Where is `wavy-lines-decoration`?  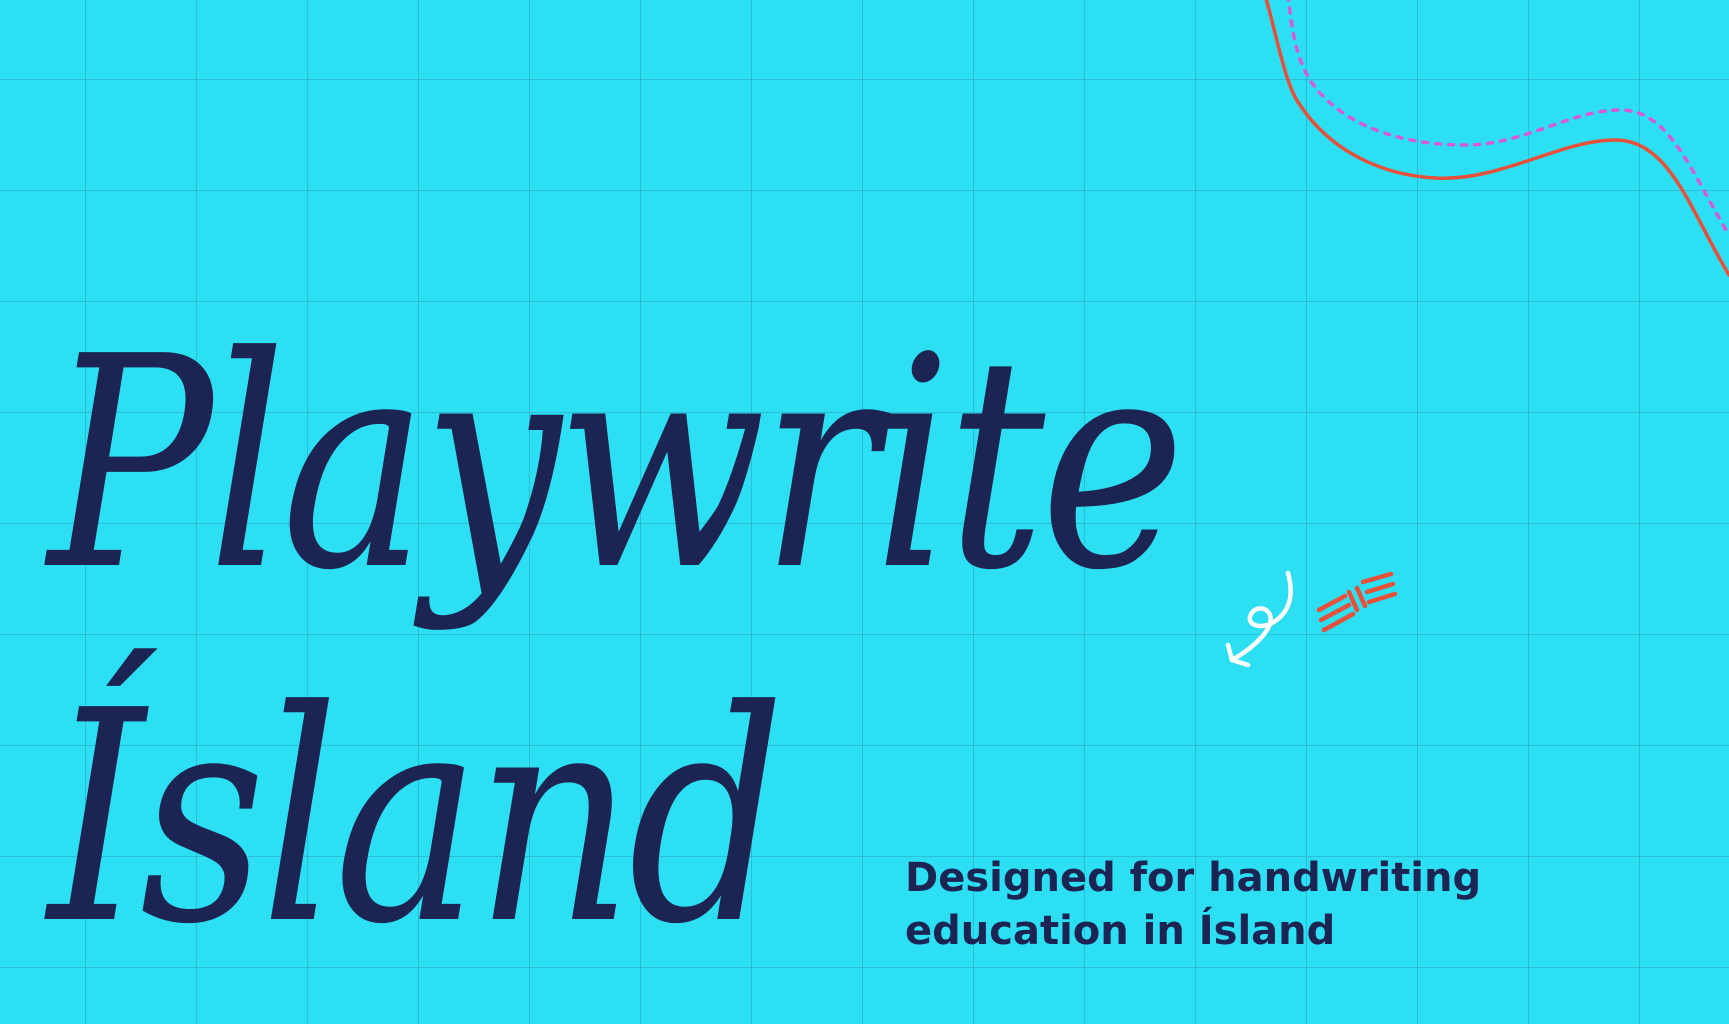
wavy-lines-decoration is located at coordinates (1496, 138).